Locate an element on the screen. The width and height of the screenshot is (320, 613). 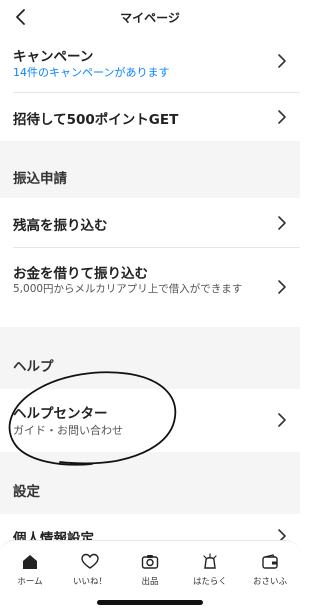
home-indicator is located at coordinates (150, 602).